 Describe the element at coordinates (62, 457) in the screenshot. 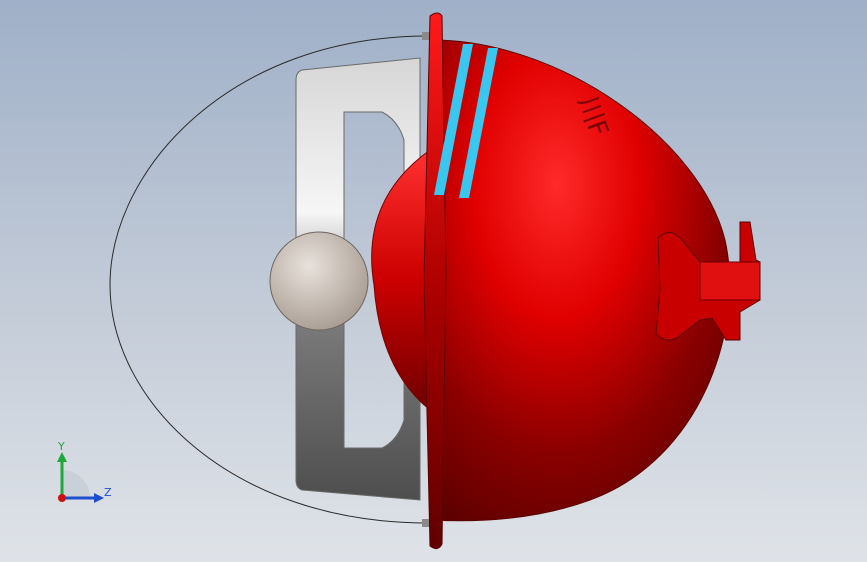

I see `y-axis-arrow` at that location.